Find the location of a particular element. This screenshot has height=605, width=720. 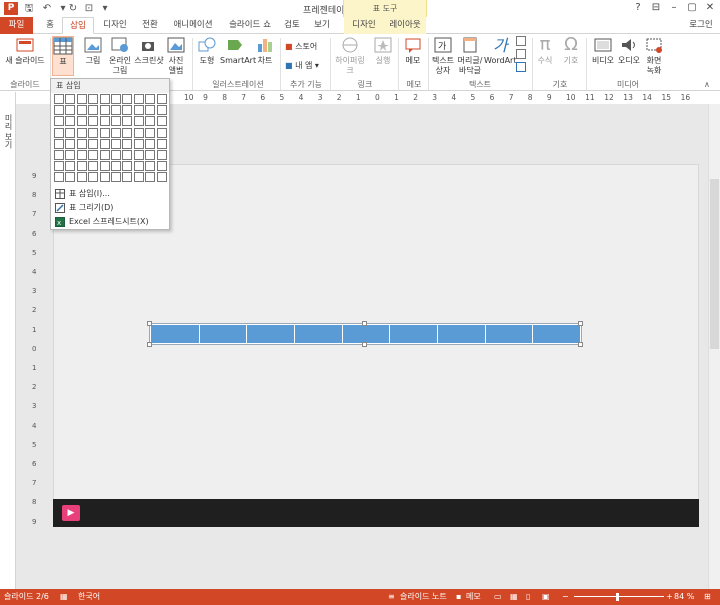

tab-review: 검토 is located at coordinates (292, 25).